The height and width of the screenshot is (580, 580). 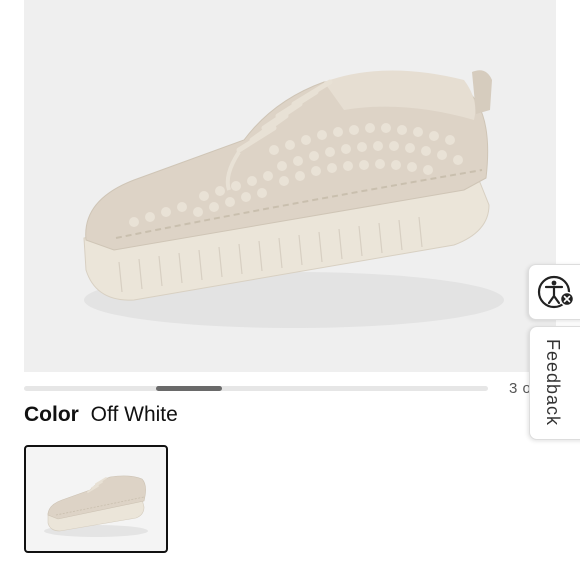 What do you see at coordinates (519, 388) in the screenshot?
I see `gallery-counter: 3 of 3` at bounding box center [519, 388].